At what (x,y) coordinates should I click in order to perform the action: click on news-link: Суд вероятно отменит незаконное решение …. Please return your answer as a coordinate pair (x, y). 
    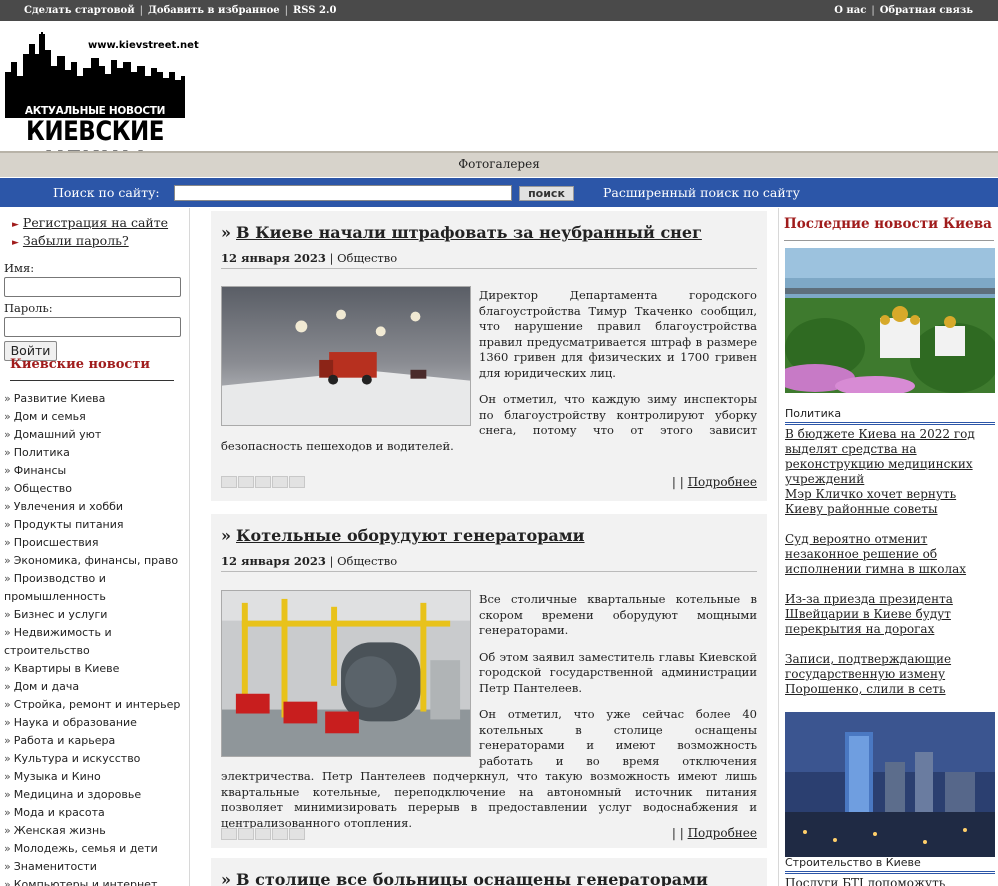
    Looking at the image, I should click on (887, 554).